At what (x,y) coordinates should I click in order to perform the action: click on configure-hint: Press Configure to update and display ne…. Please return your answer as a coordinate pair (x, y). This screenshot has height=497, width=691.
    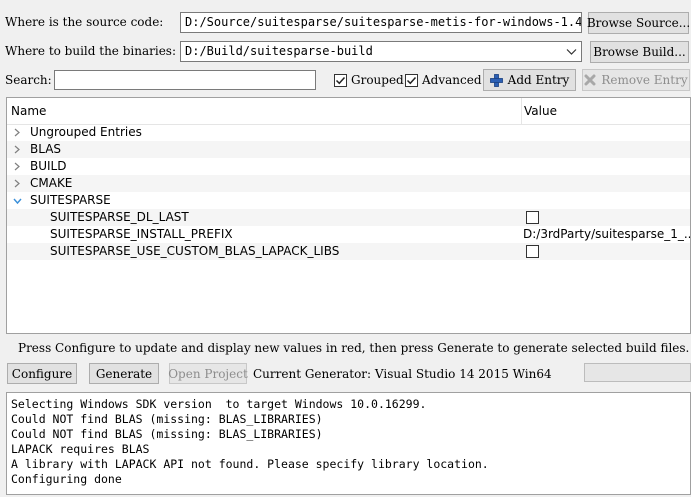
    Looking at the image, I should click on (354, 348).